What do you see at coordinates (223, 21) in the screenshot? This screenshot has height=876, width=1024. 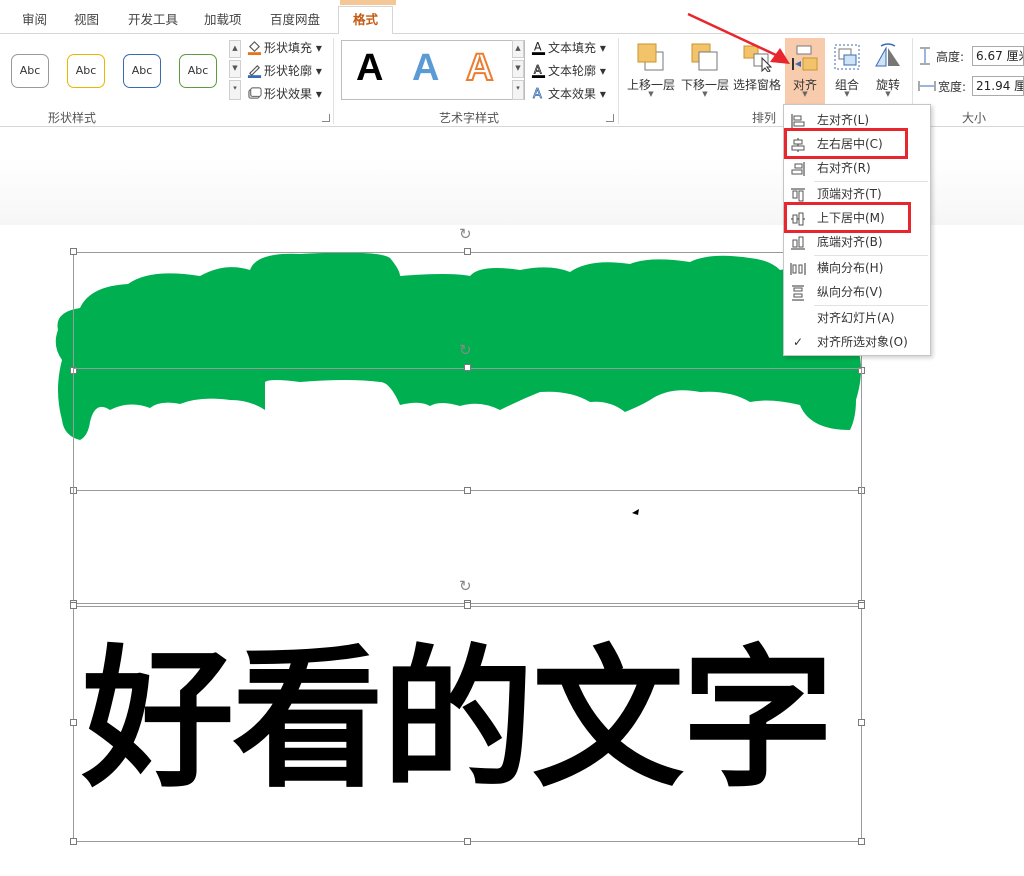 I see `tab-addins: 加载项` at bounding box center [223, 21].